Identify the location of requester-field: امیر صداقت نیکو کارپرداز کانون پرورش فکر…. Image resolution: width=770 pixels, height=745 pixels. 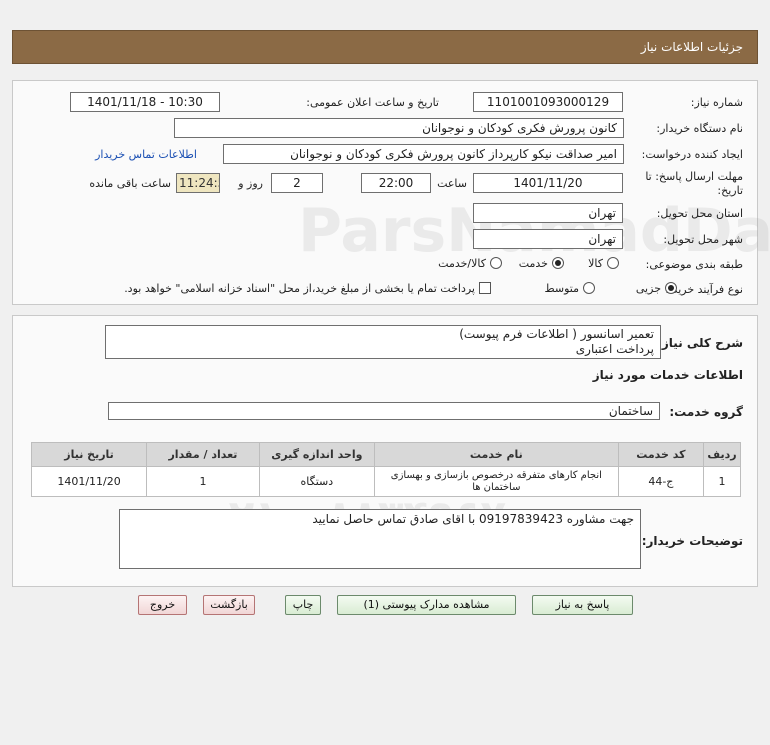
(423, 154).